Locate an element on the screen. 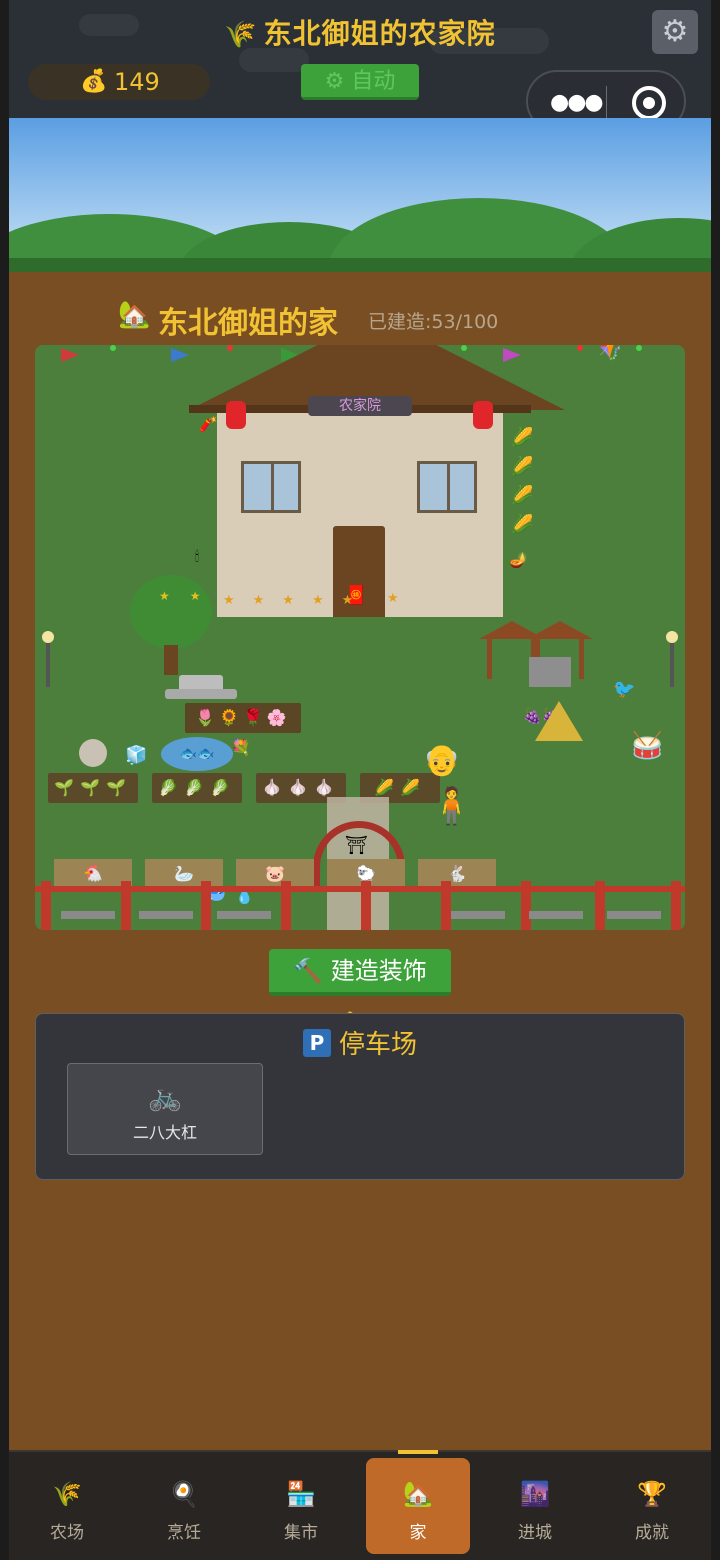 This screenshot has height=1560, width=720. bottom-nav: 🌾 农场 🍳 烹饪 🏪 集市 🏡 家 🌆 进城 🏆 成就 is located at coordinates (360, 1505).